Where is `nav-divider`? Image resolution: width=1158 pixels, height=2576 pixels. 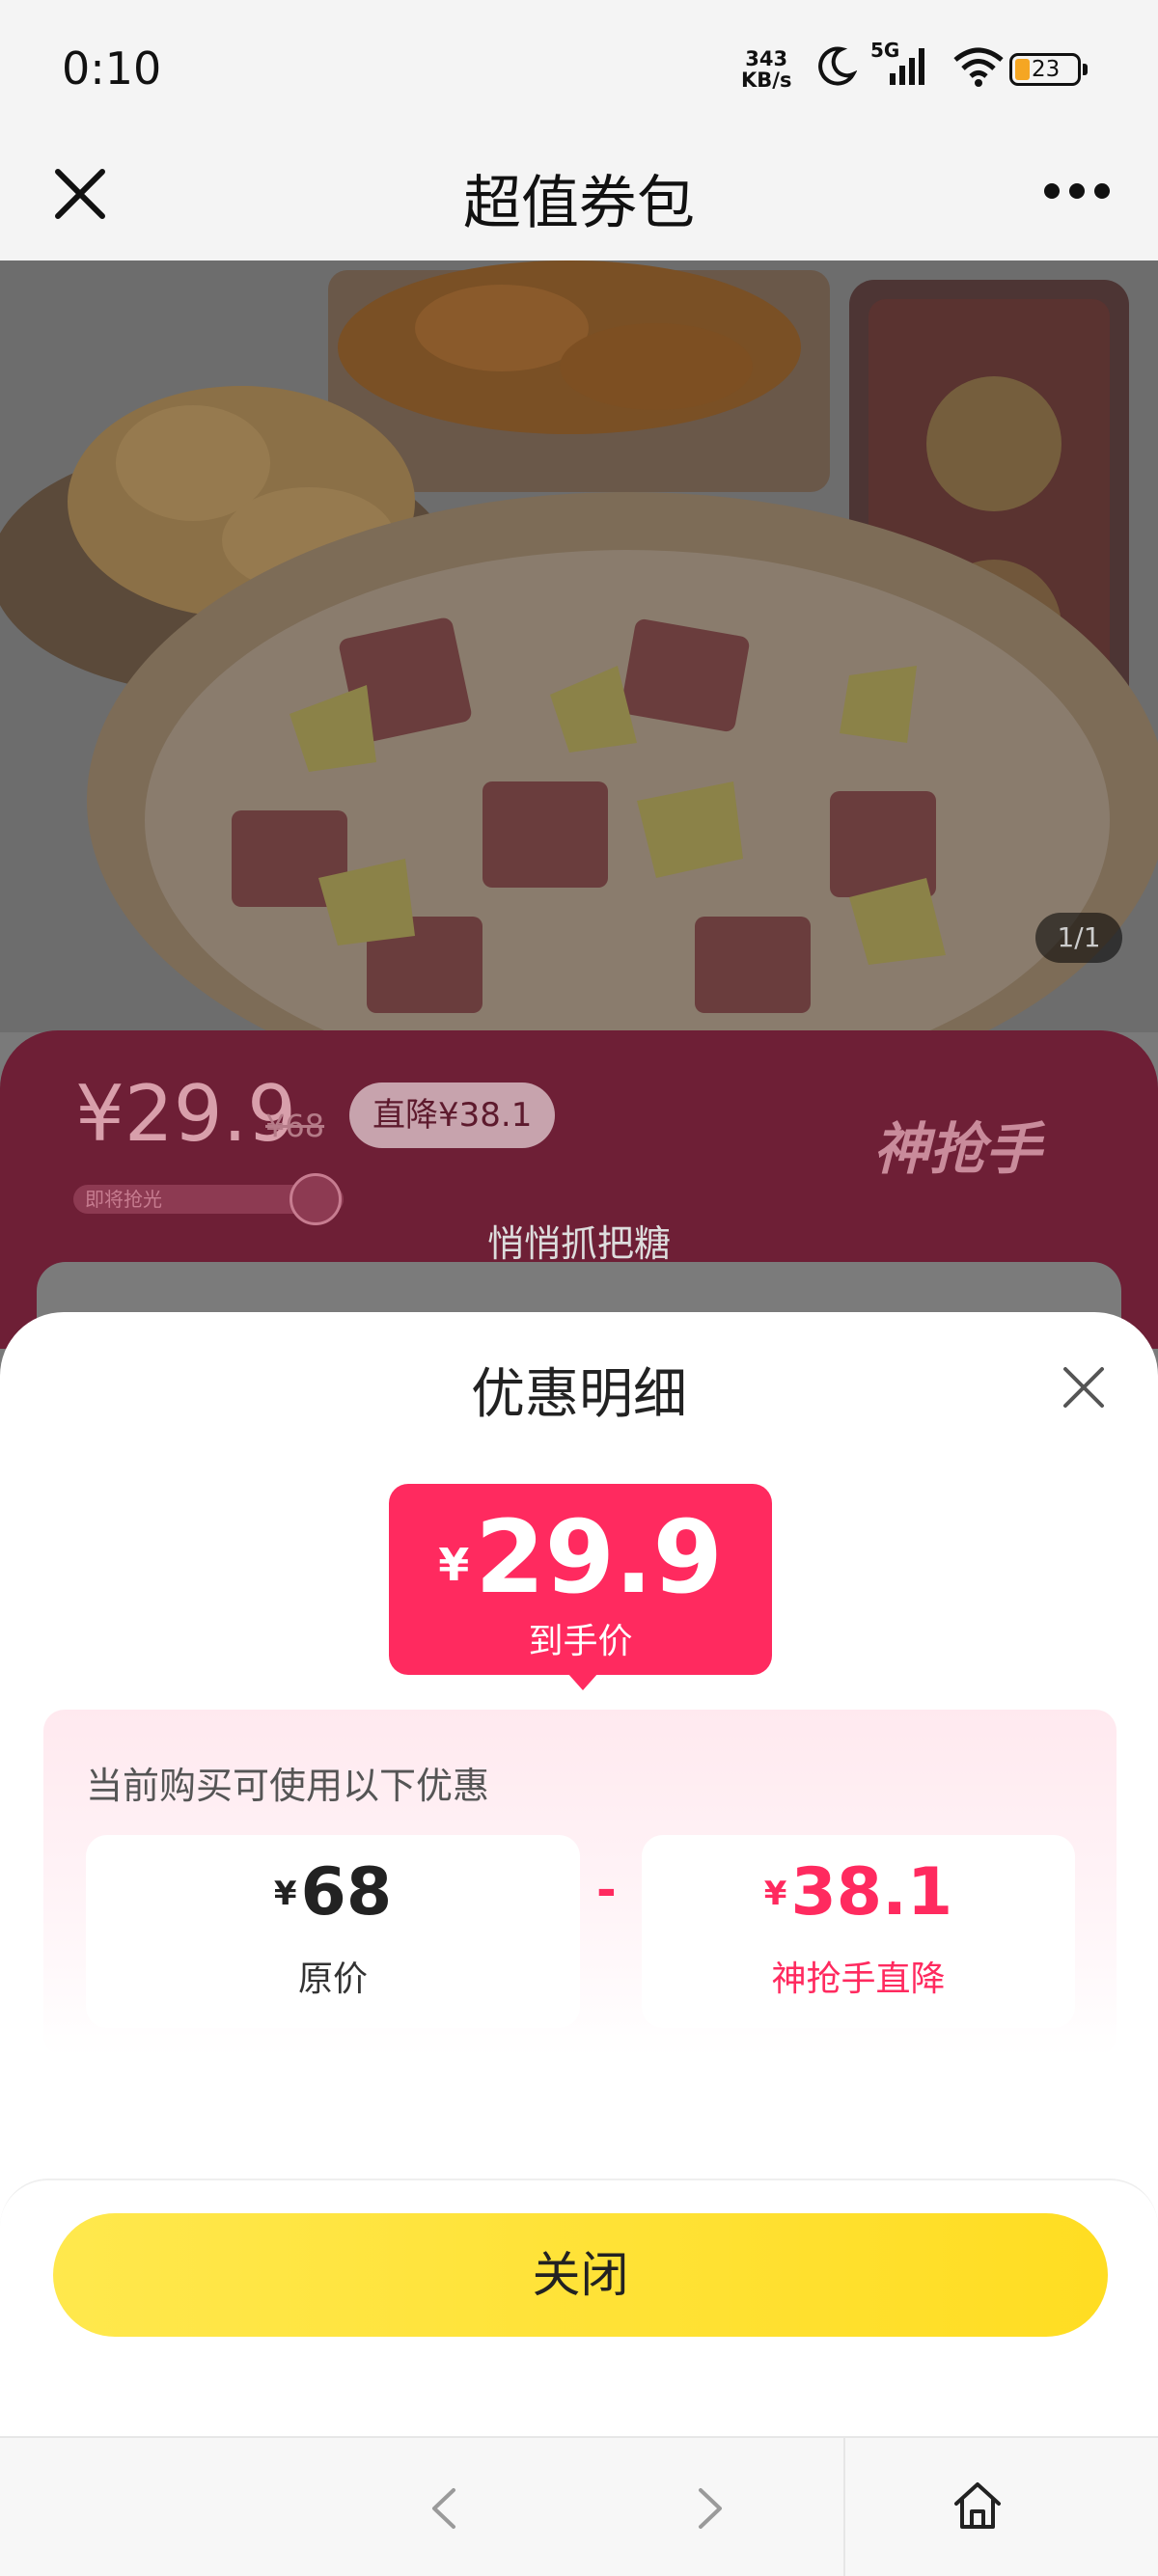 nav-divider is located at coordinates (844, 2507).